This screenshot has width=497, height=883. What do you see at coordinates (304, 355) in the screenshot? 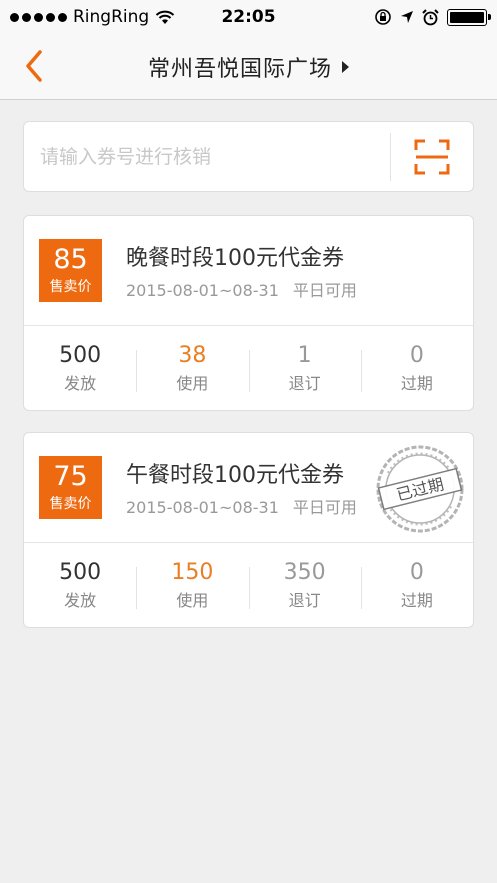
I see `stat-value: 1` at bounding box center [304, 355].